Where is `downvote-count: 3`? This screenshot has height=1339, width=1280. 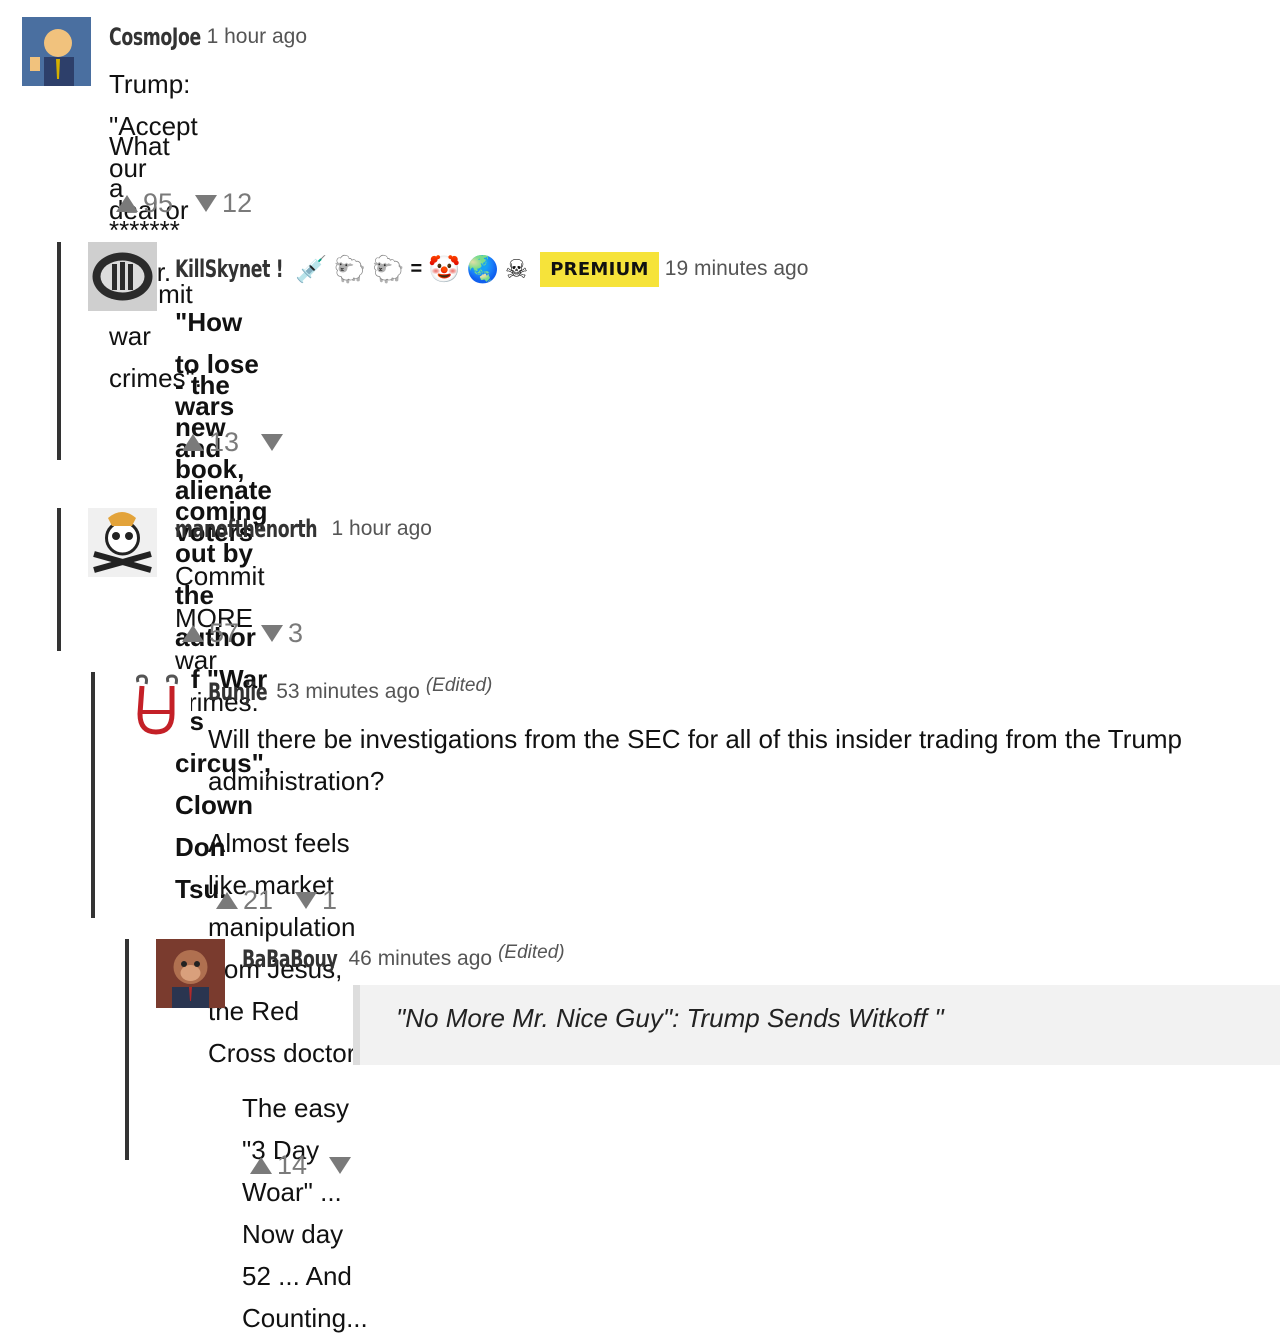 downvote-count: 3 is located at coordinates (296, 633).